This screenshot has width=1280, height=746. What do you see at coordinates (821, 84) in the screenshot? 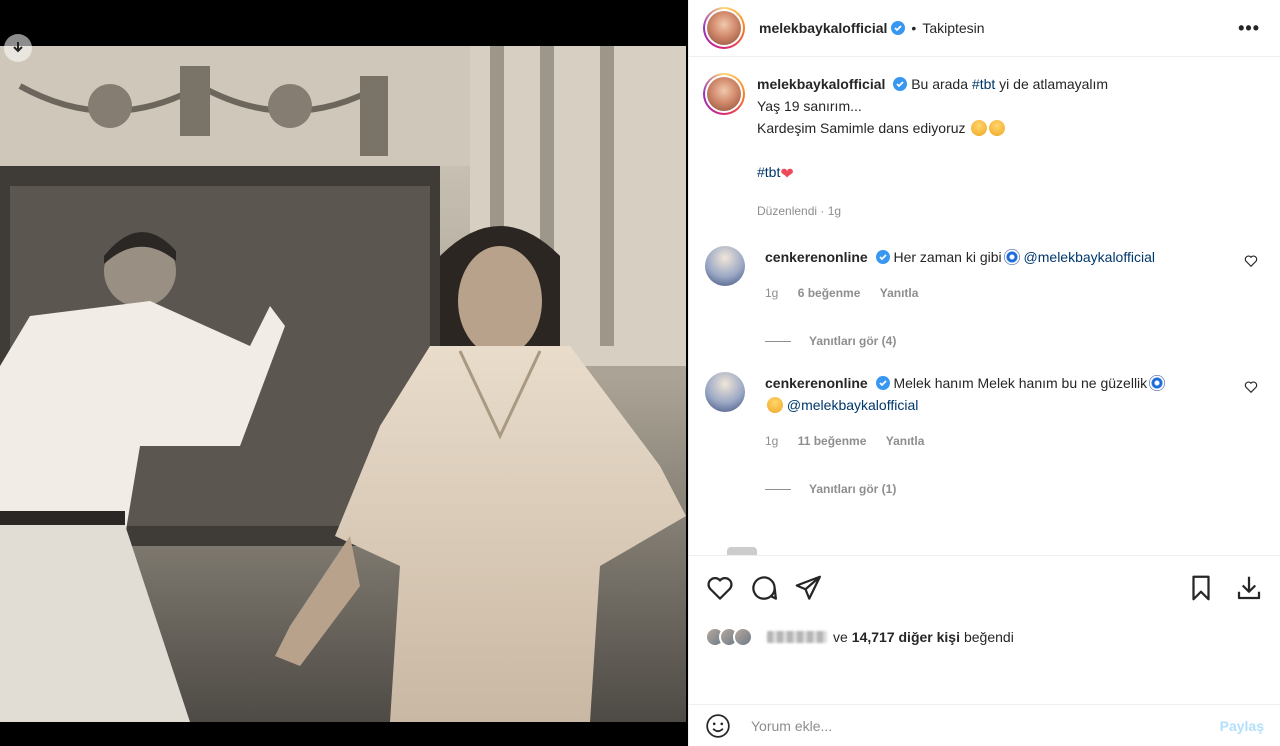
I see `caption-username: melekbaykalofficial` at bounding box center [821, 84].